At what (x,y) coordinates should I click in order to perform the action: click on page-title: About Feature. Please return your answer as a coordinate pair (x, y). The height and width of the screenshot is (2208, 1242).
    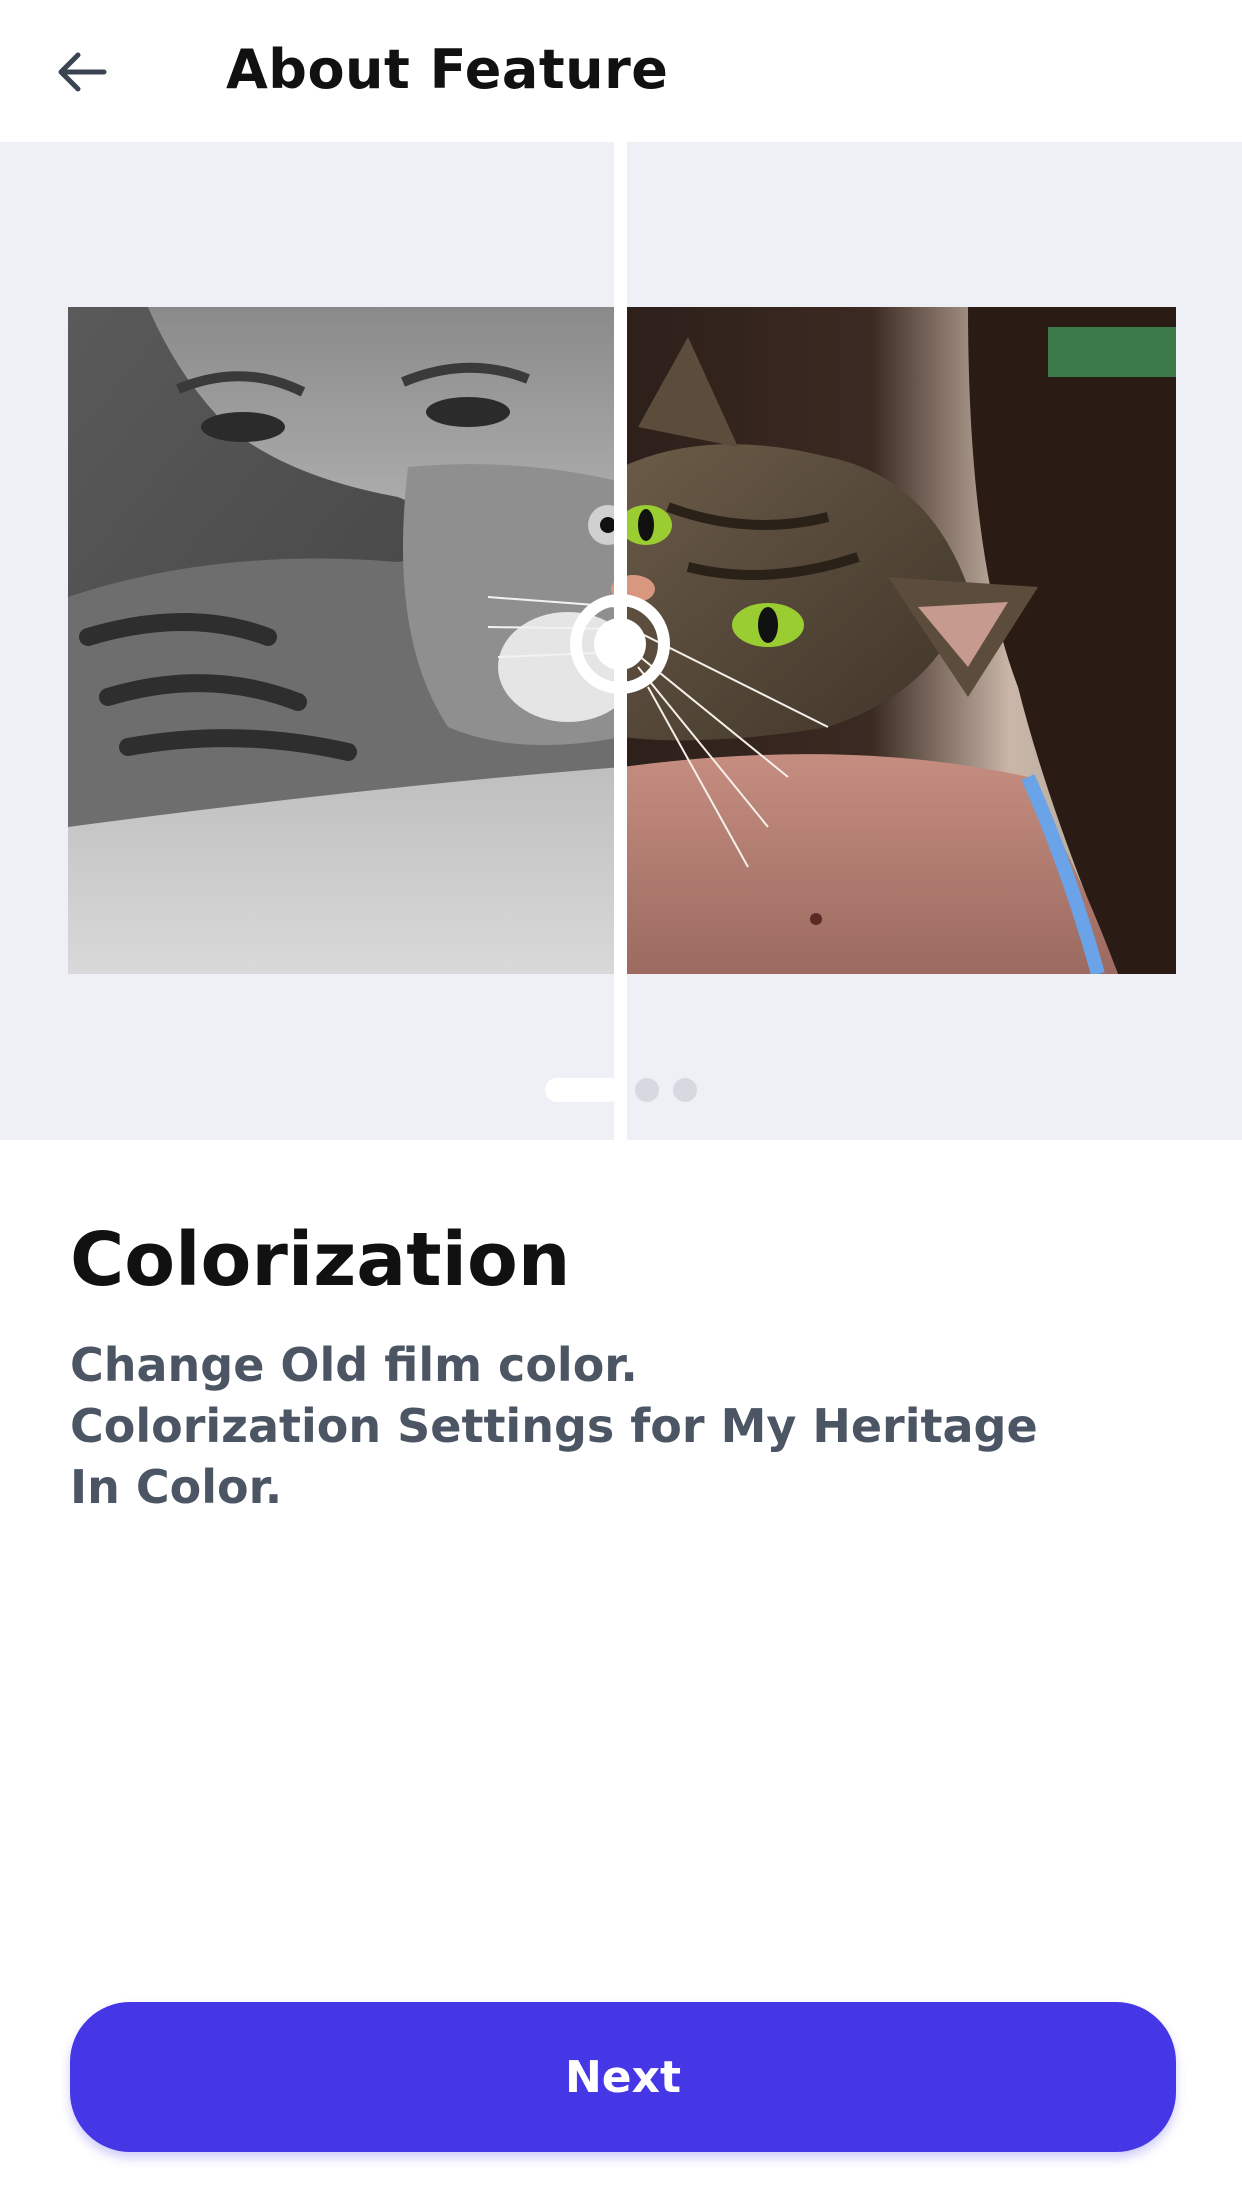
    Looking at the image, I should click on (447, 69).